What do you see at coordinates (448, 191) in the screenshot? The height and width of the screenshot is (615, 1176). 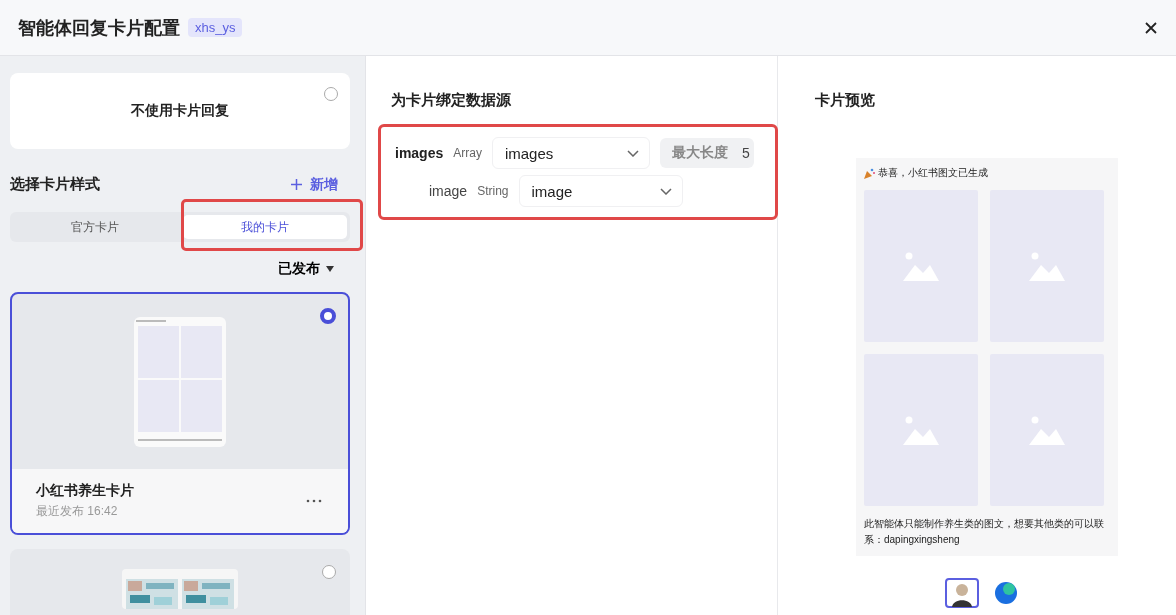 I see `field-name: image` at bounding box center [448, 191].